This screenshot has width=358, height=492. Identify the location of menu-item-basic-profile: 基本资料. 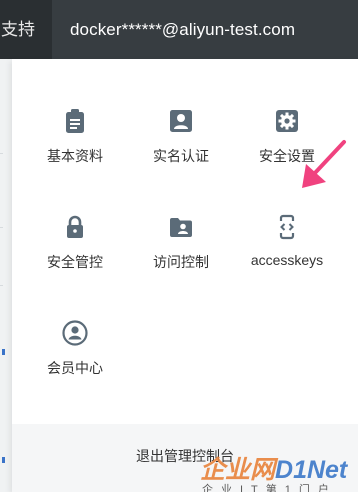
(75, 136).